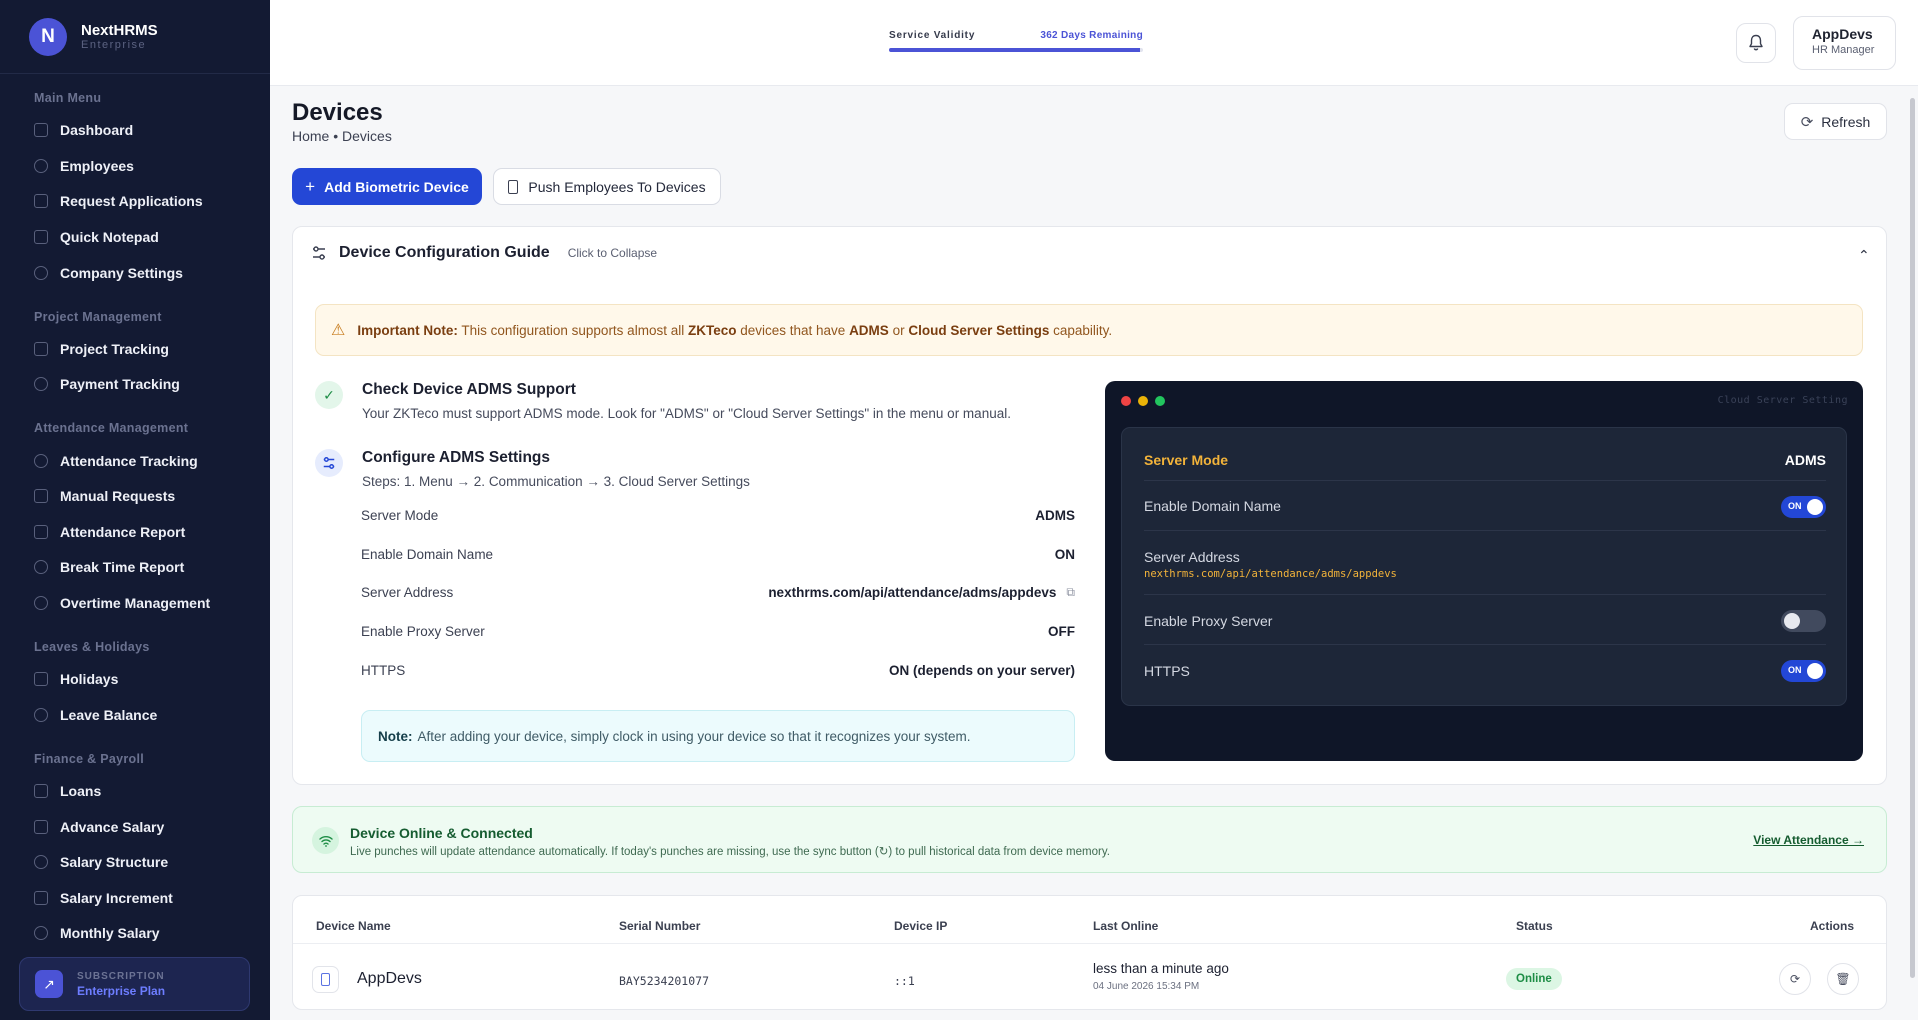 The image size is (1918, 1020). Describe the element at coordinates (1186, 460) in the screenshot. I see `mock-label: Server Mode` at that location.